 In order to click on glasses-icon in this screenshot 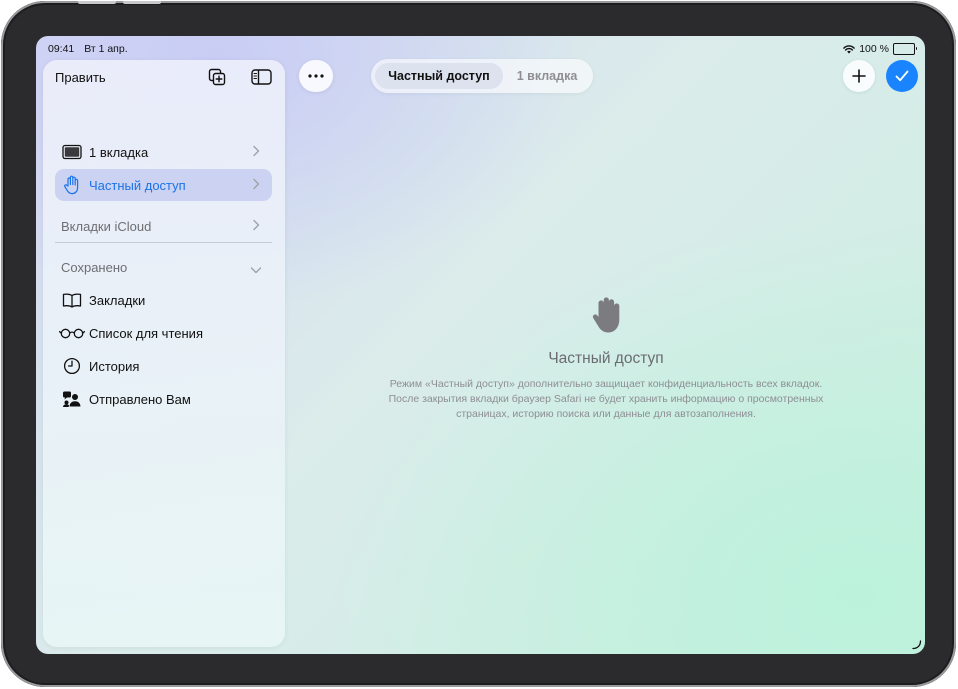, I will do `click(72, 333)`.